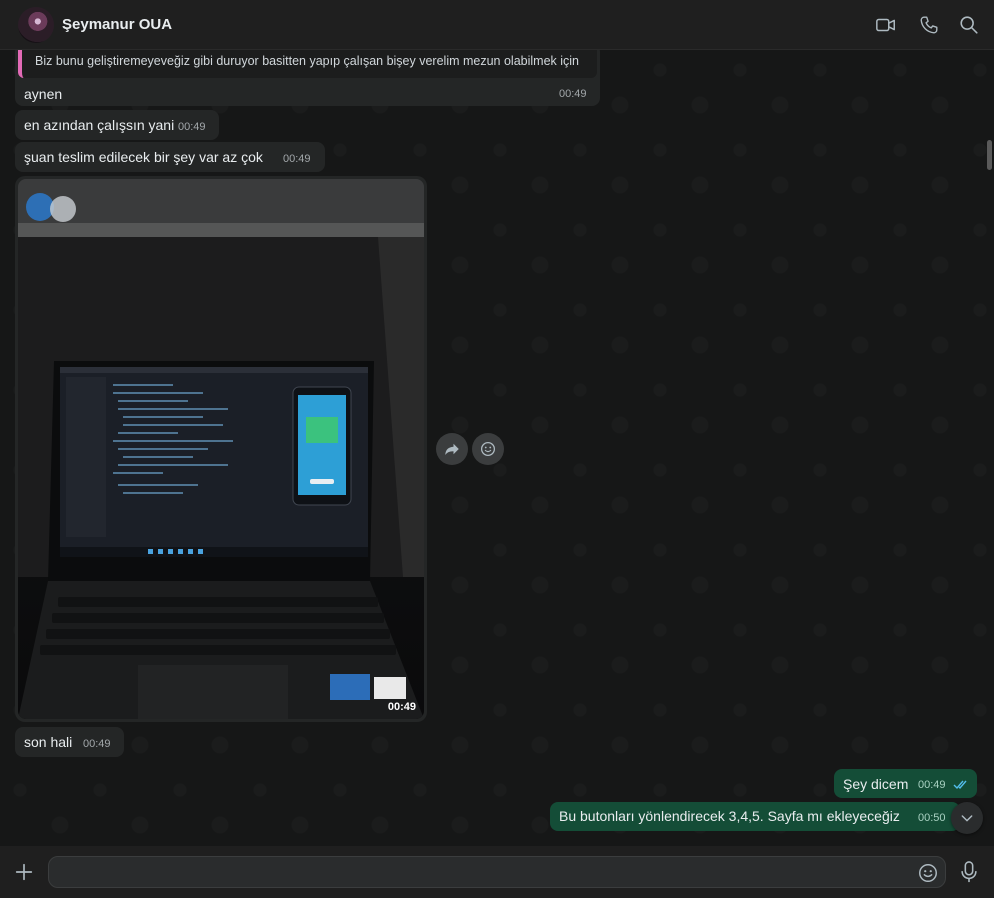 The height and width of the screenshot is (898, 994). Describe the element at coordinates (99, 125) in the screenshot. I see `message-text: en azından çalışsın yani` at that location.